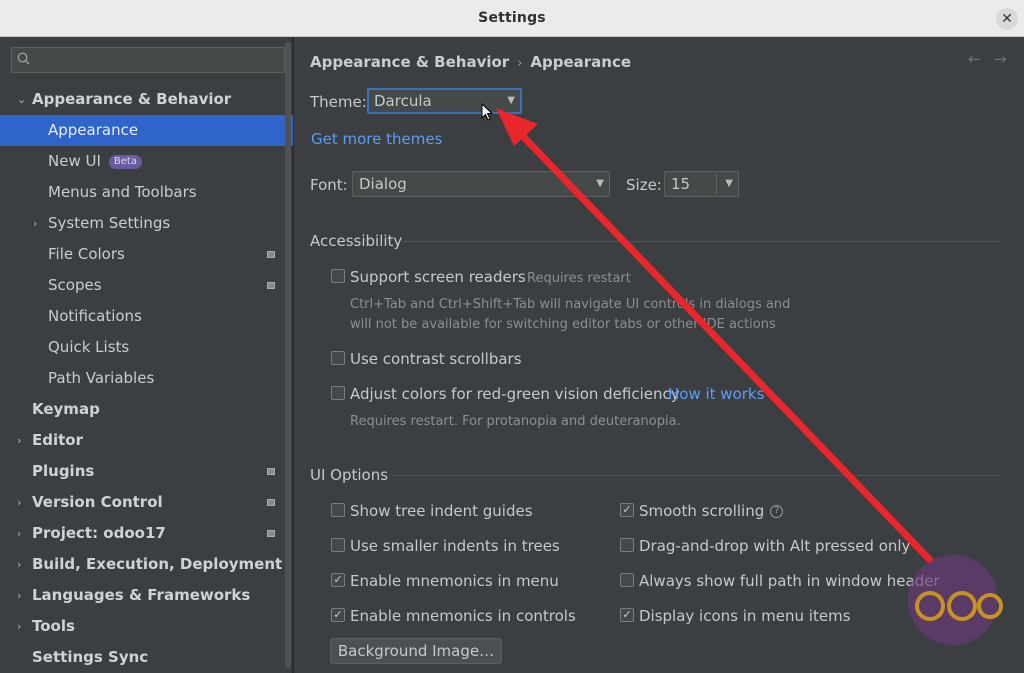 This screenshot has height=673, width=1024. What do you see at coordinates (789, 581) in the screenshot?
I see `option-text: Always show full path in window header` at bounding box center [789, 581].